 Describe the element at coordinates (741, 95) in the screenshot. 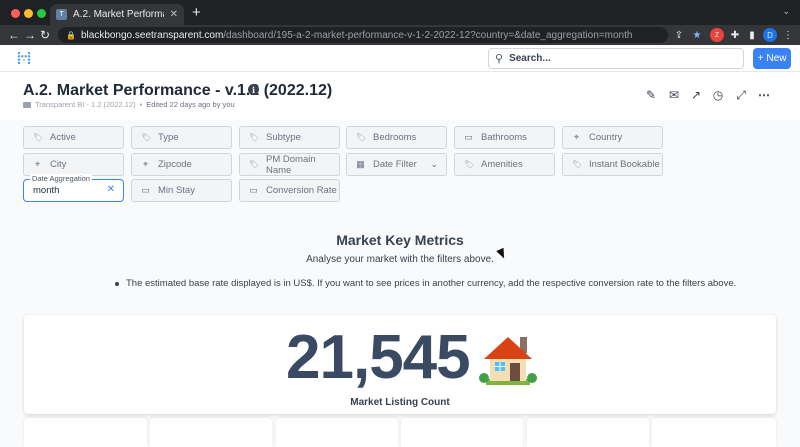

I see `fullscreen-icon: ⤢` at that location.